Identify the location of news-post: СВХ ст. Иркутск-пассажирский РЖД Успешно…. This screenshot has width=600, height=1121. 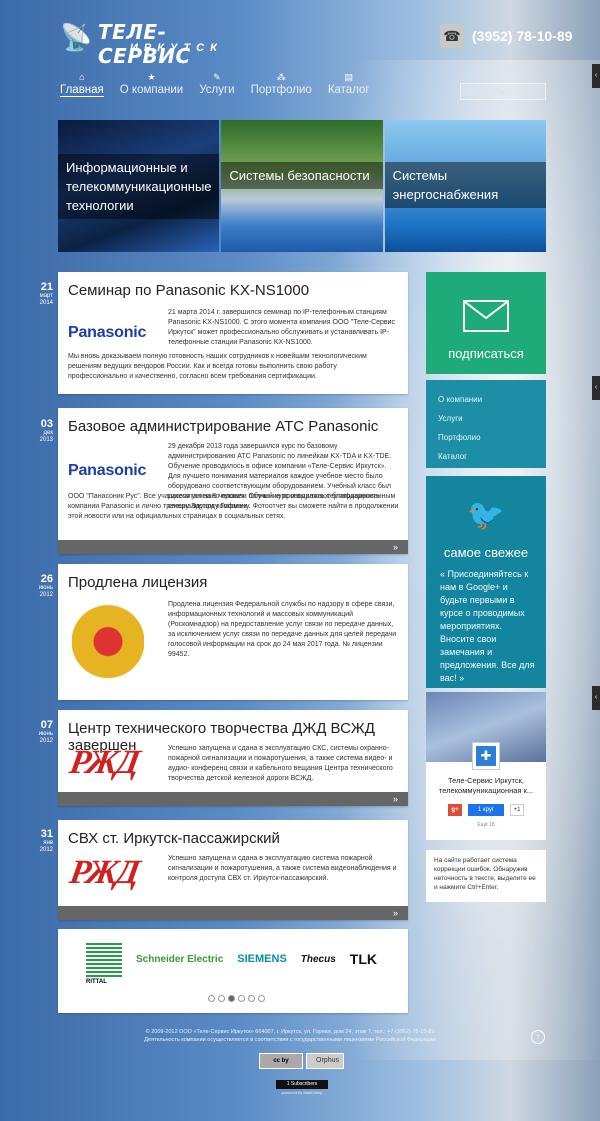
(233, 870).